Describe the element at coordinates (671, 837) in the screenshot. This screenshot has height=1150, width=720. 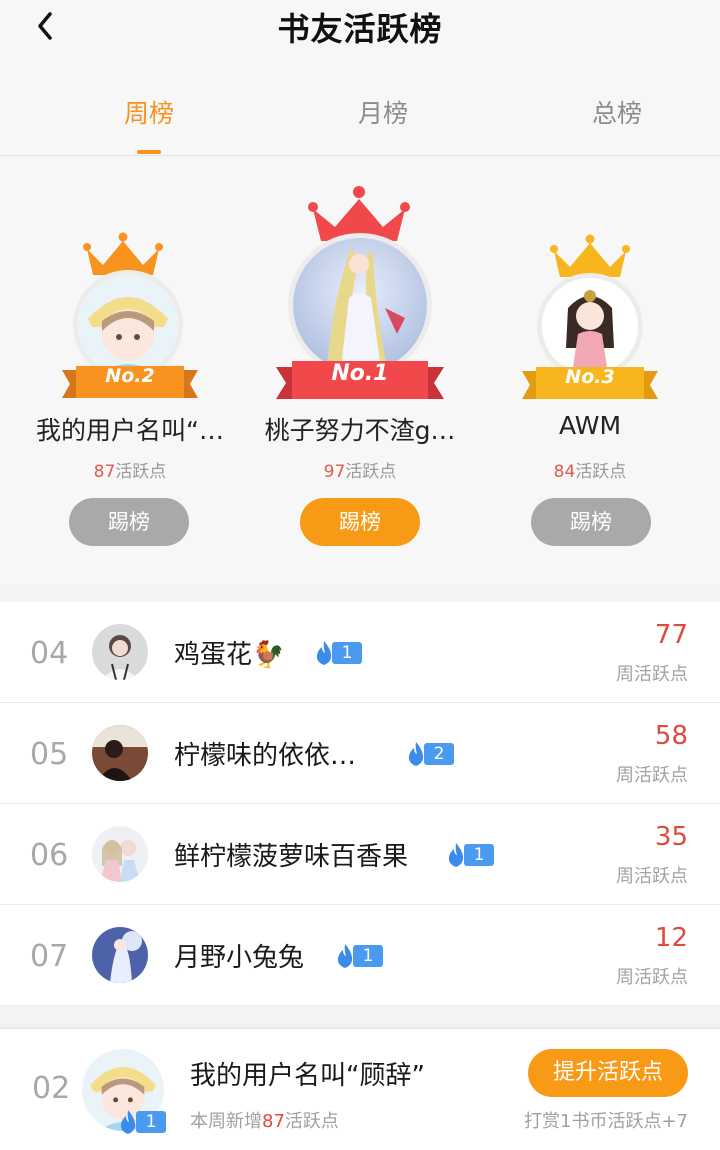
I see `week-points: 35` at that location.